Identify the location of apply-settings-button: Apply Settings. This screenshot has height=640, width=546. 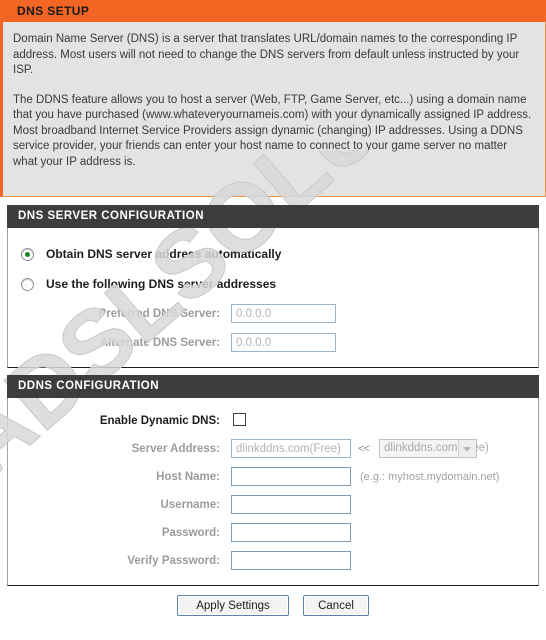
(233, 605).